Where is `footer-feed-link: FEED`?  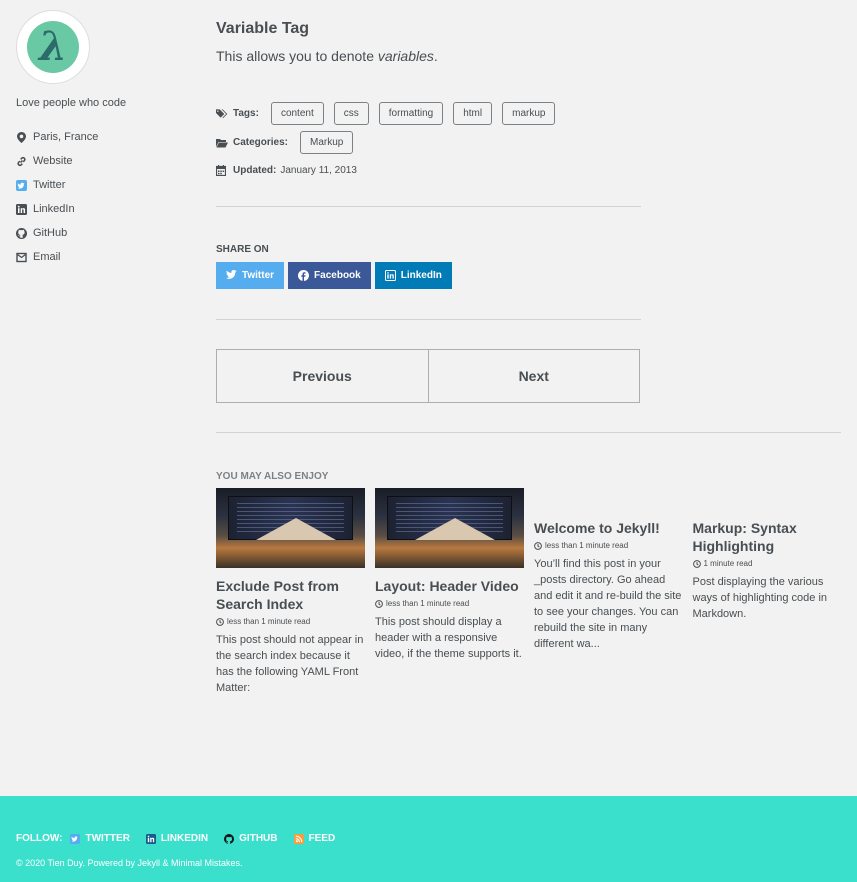
footer-feed-link: FEED is located at coordinates (314, 838).